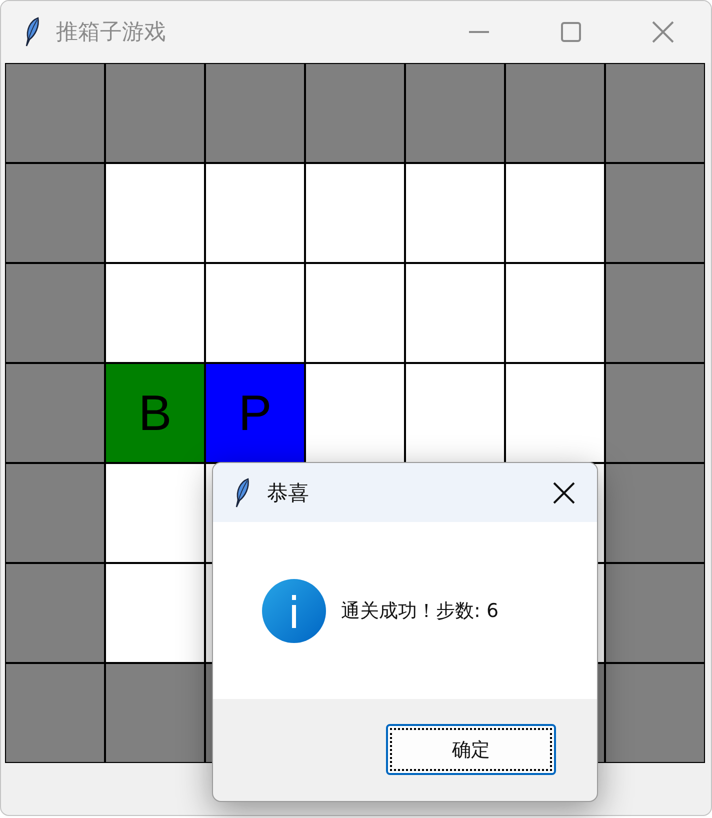 This screenshot has width=712, height=818. Describe the element at coordinates (111, 33) in the screenshot. I see `window-title: 推箱子游戏` at that location.